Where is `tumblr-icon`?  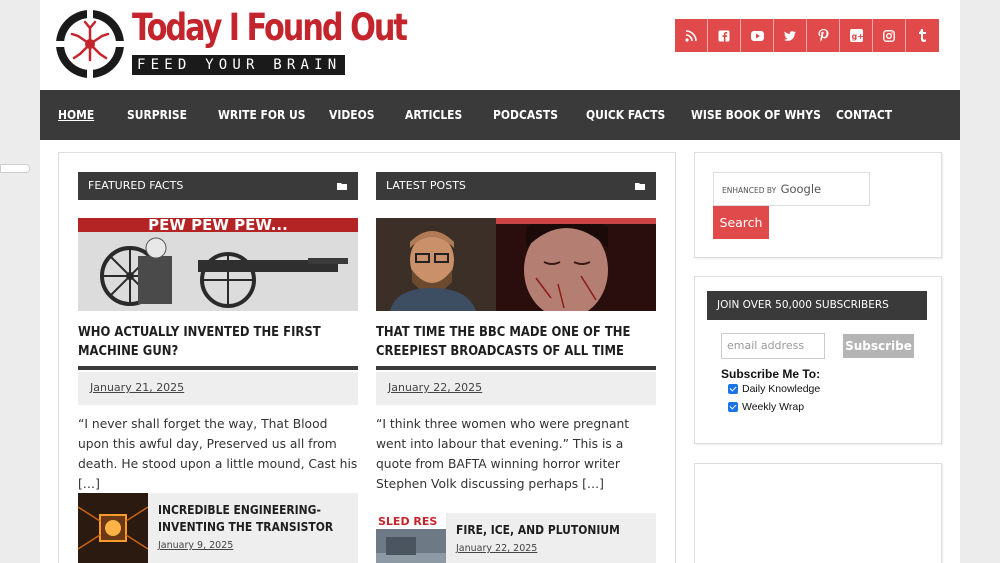 tumblr-icon is located at coordinates (922, 35).